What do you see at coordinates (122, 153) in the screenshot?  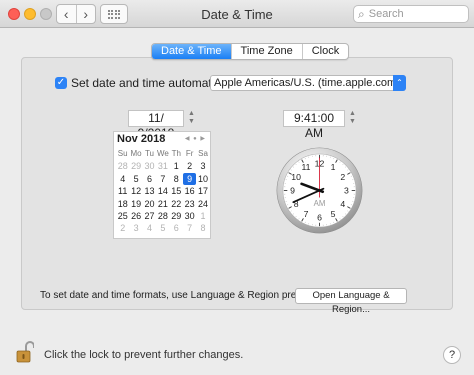 I see `calendar-weekday: Su` at bounding box center [122, 153].